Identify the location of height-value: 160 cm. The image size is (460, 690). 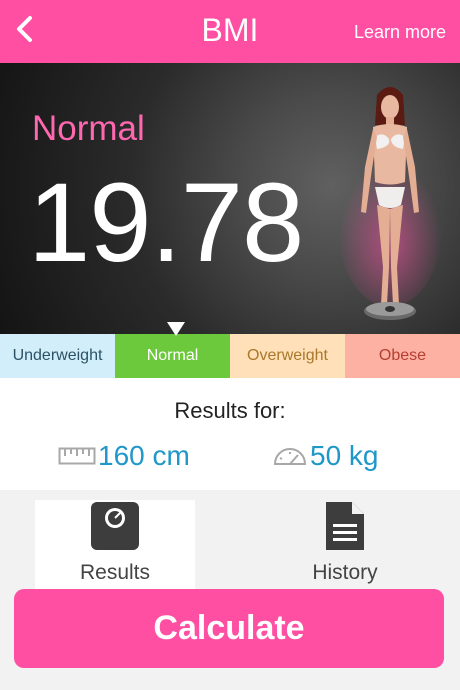
(144, 455).